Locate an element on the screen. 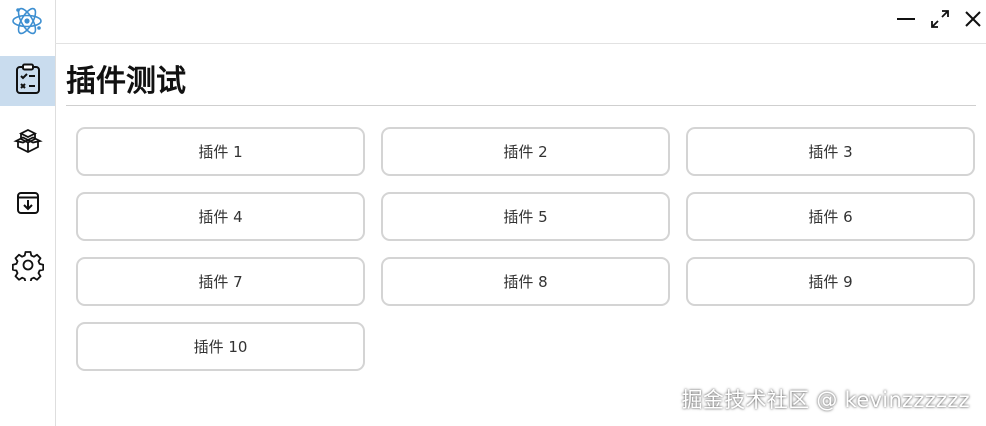 This screenshot has width=986, height=426. minimize-button is located at coordinates (906, 19).